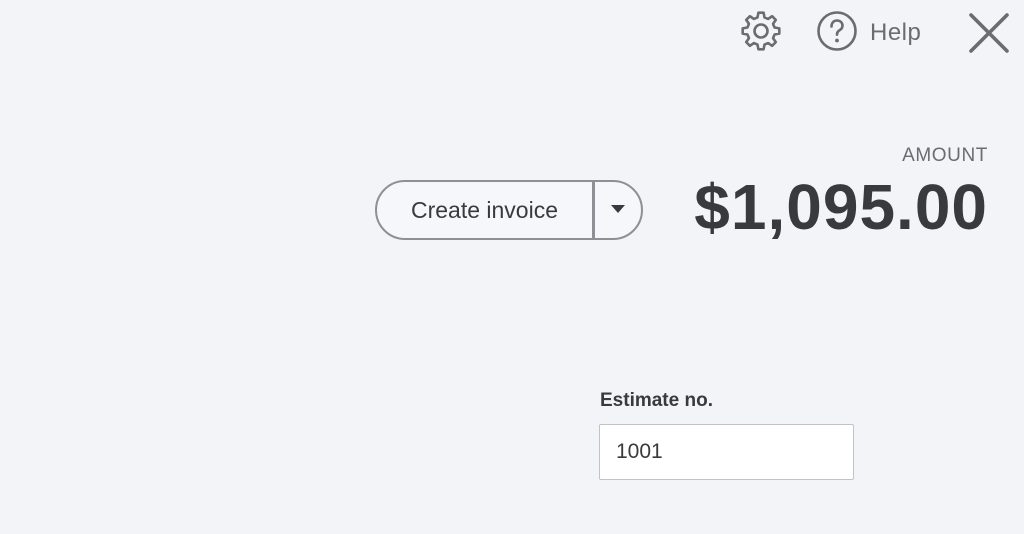 This screenshot has width=1024, height=534. I want to click on settings-button, so click(761, 33).